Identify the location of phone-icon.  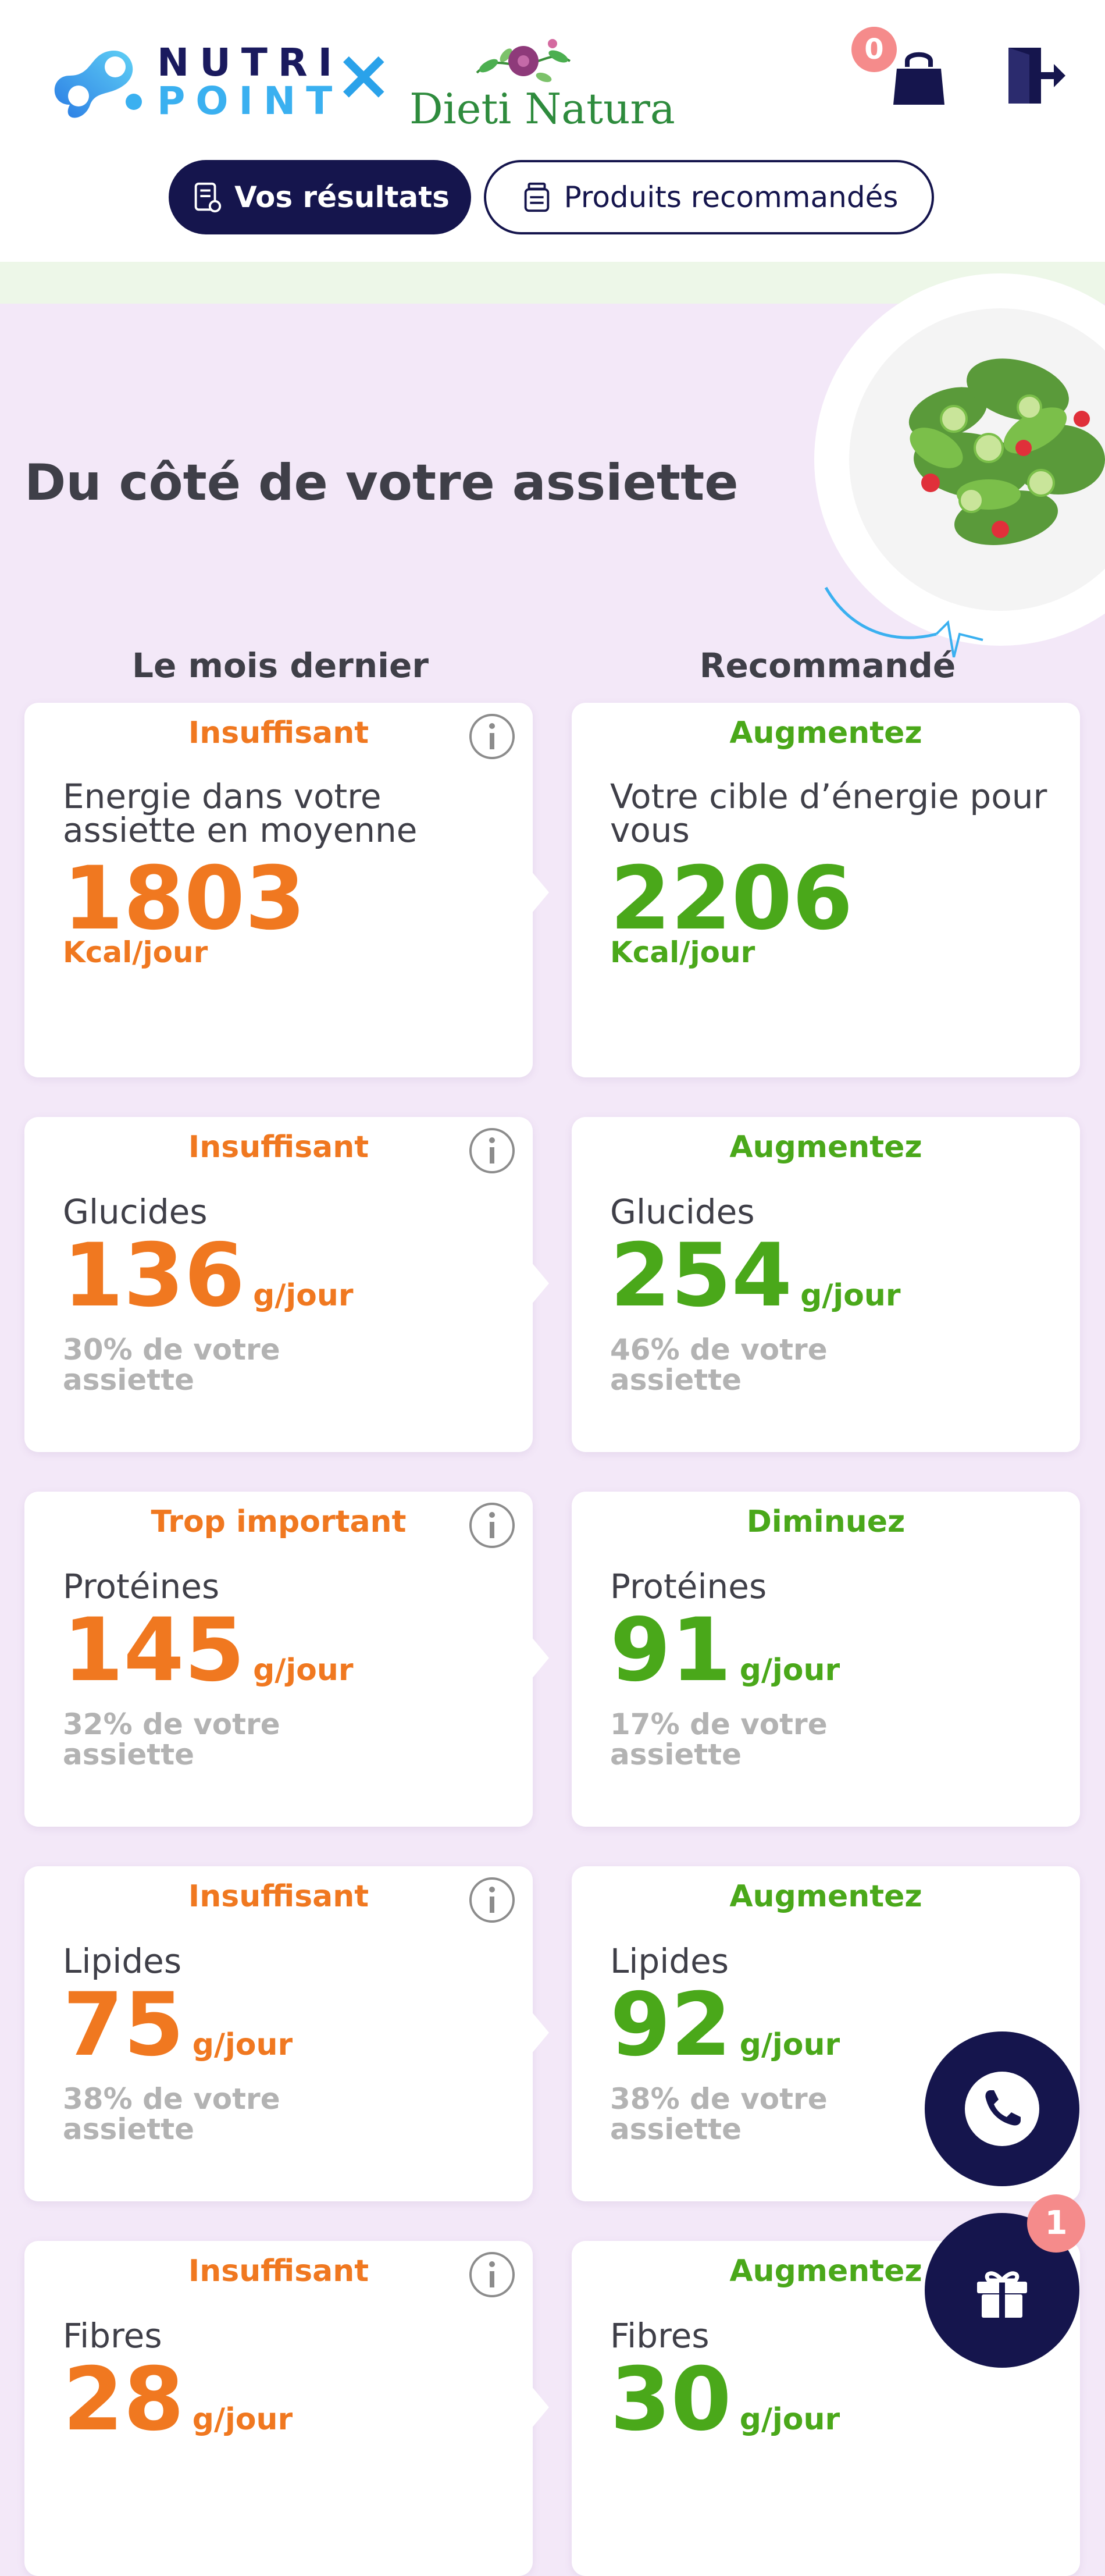
(1002, 2109).